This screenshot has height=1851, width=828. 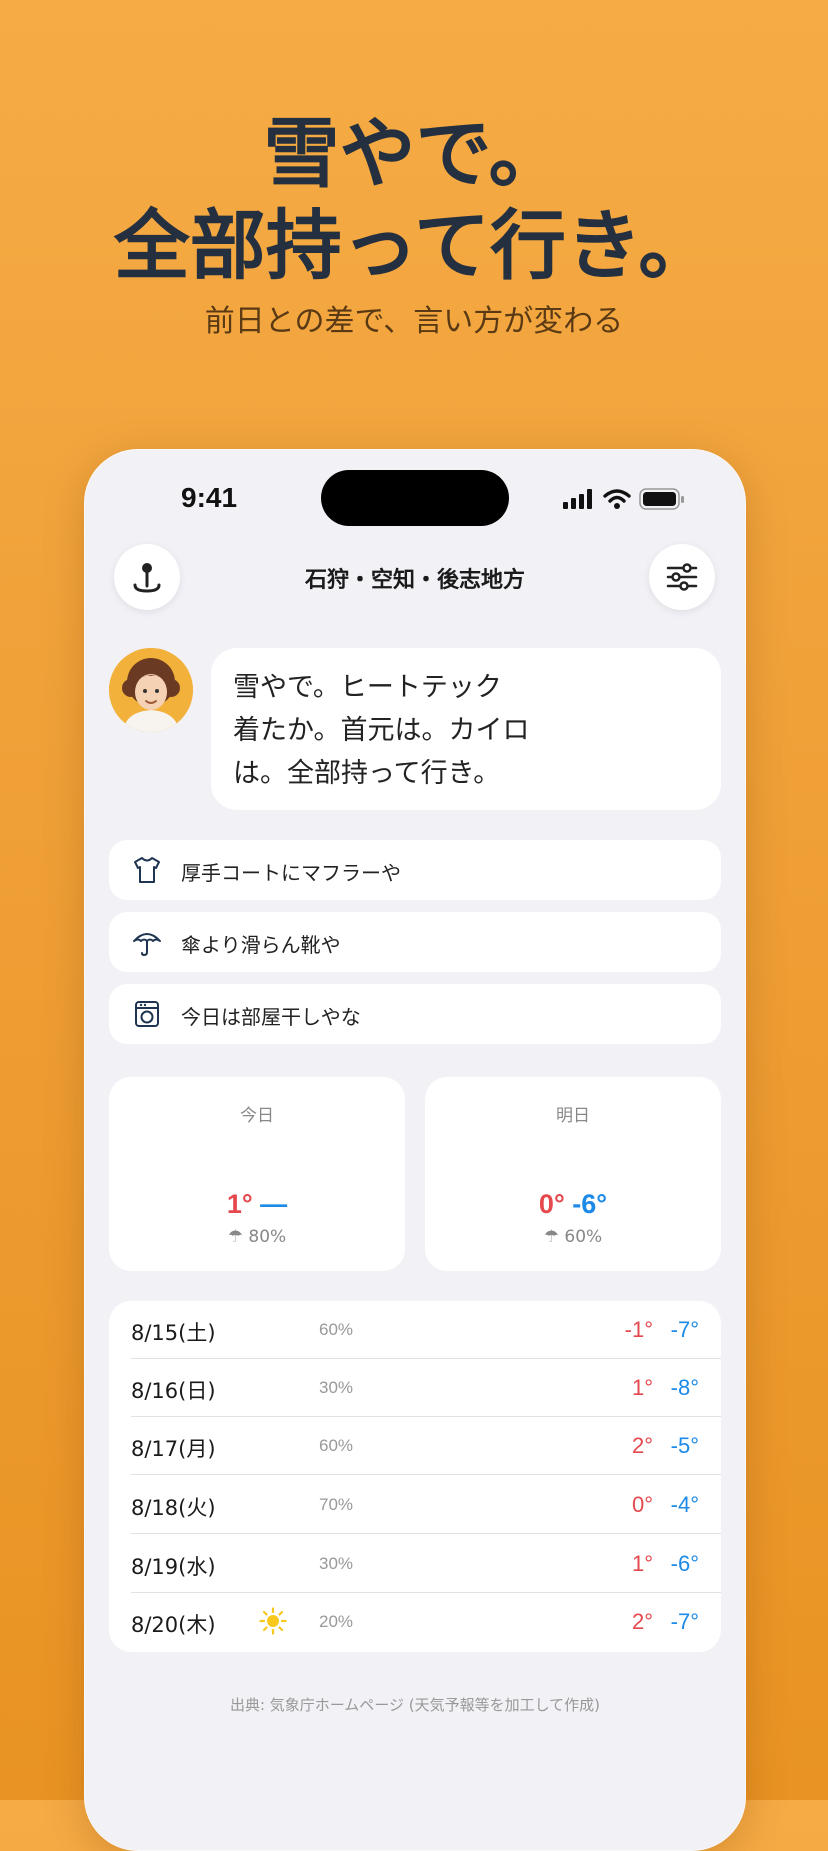 I want to click on grandma-avatar-icon, so click(x=151, y=690).